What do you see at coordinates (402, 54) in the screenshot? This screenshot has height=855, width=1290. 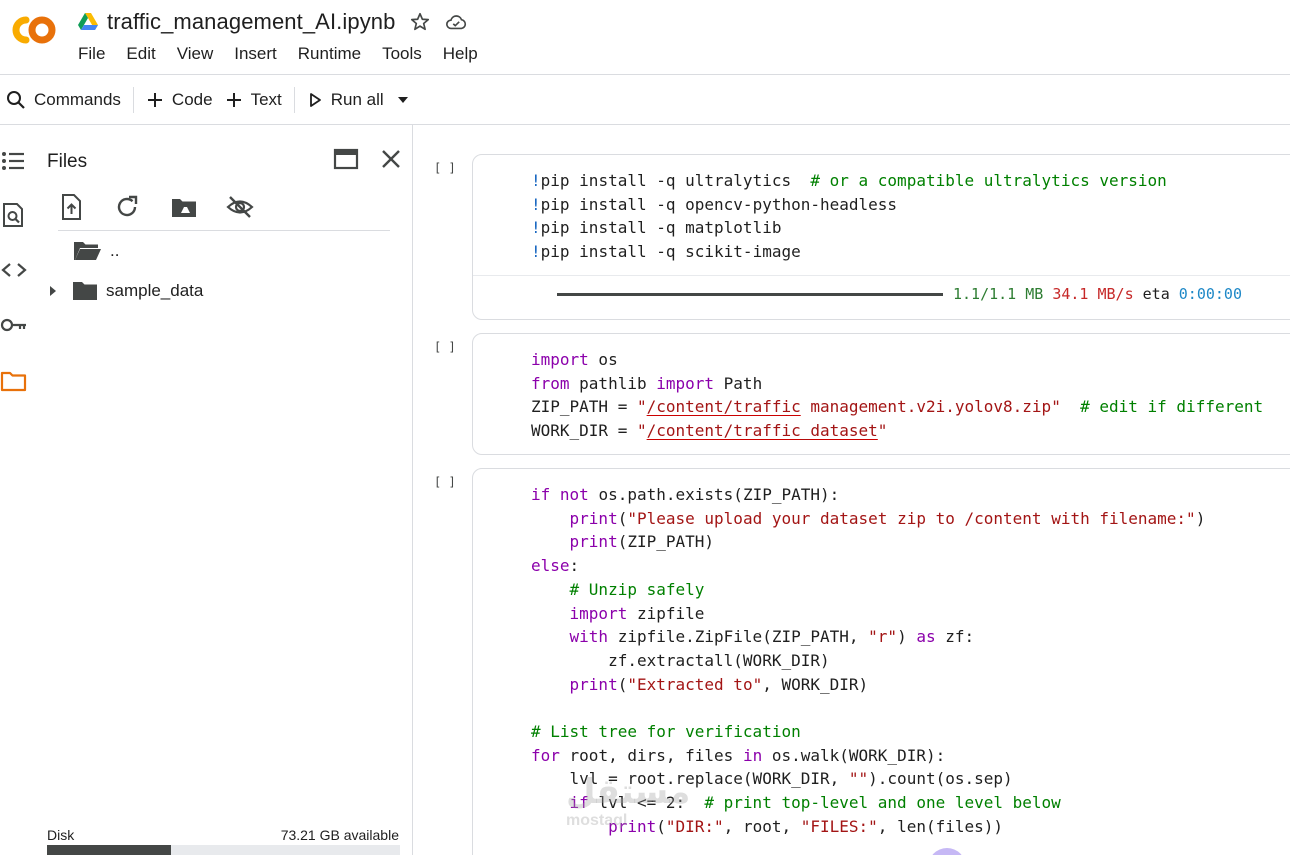 I see `menu-tools: Tools` at bounding box center [402, 54].